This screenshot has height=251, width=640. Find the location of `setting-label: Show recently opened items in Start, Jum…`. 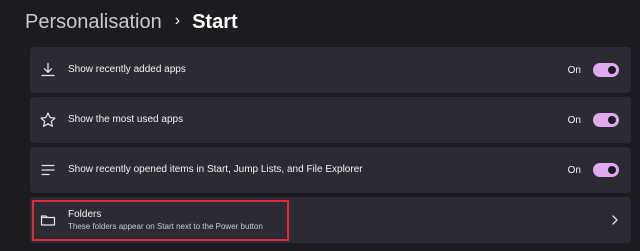

setting-label: Show recently opened items in Start, Jum… is located at coordinates (215, 169).